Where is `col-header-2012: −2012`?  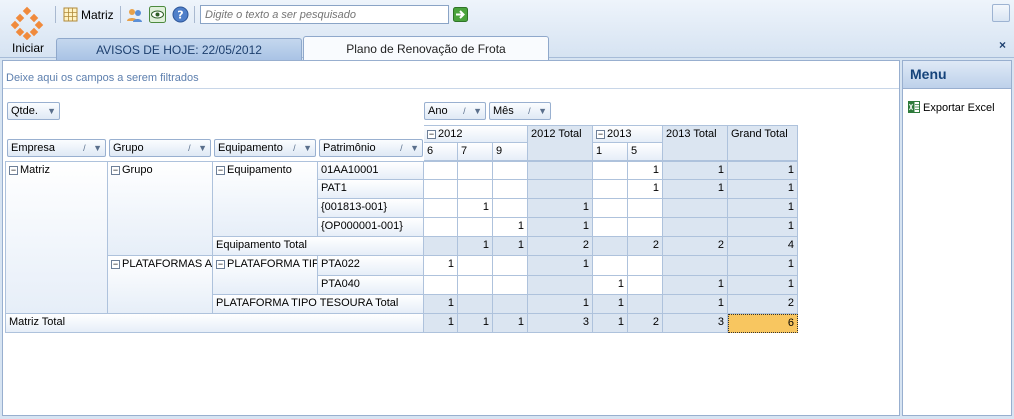
col-header-2012: −2012 is located at coordinates (476, 134).